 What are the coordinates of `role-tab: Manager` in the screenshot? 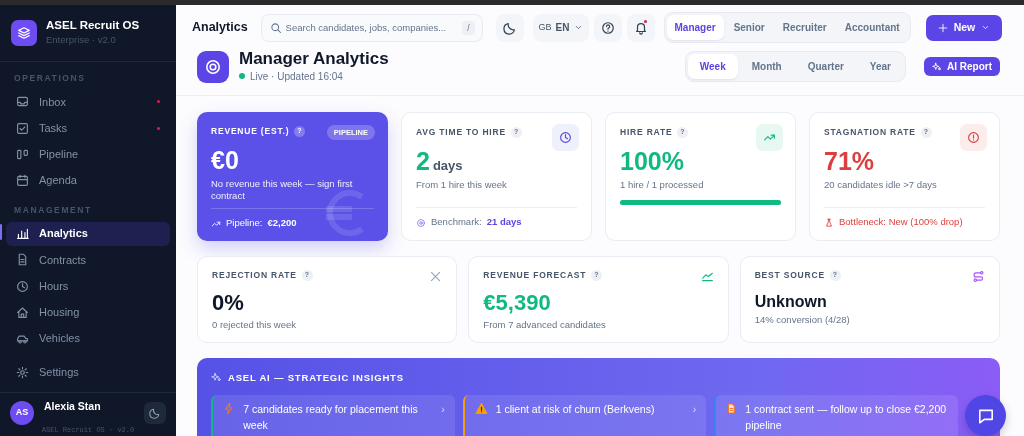 It's located at (695, 27).